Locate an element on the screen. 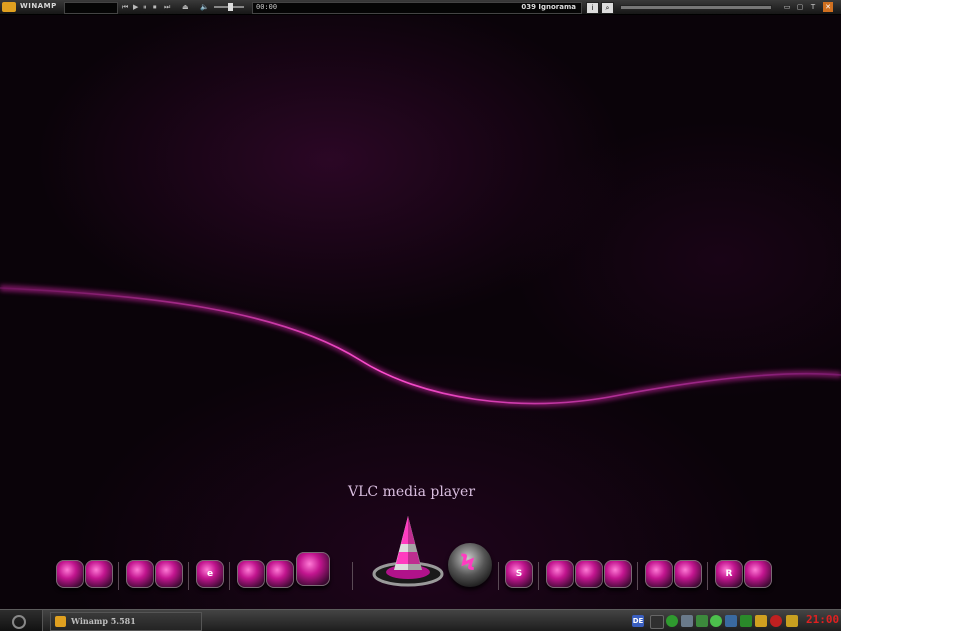  lightning-drive-icon: Ϟ is located at coordinates (470, 565).